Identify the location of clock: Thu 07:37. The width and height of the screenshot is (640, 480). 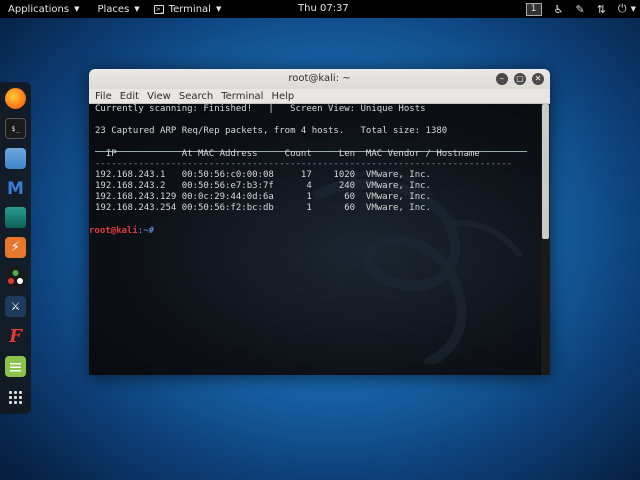
(323, 8).